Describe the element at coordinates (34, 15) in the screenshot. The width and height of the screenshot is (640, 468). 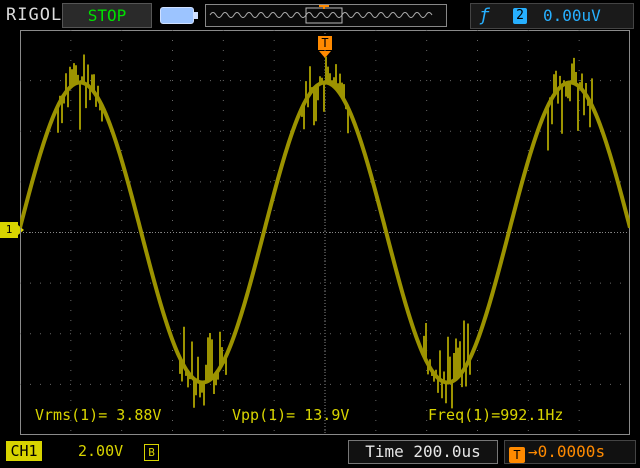
I see `brand-logo: RIGOL` at that location.